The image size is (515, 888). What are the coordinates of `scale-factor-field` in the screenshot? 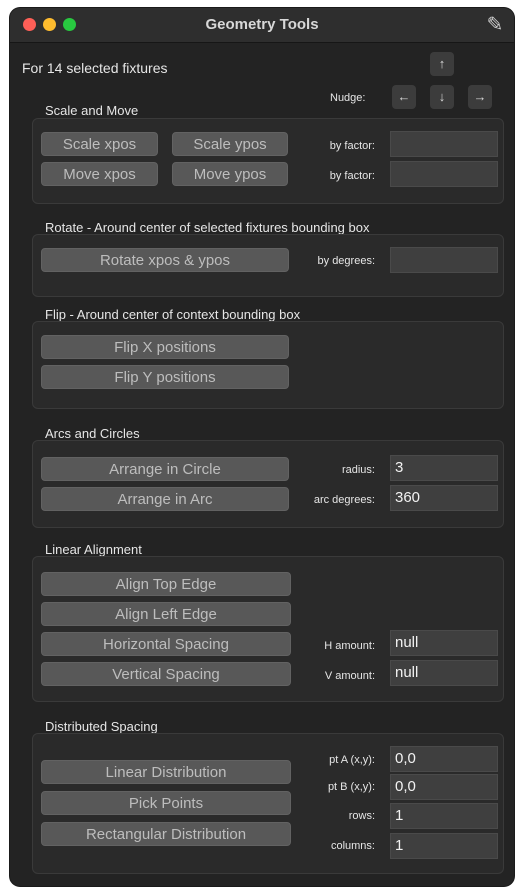 It's located at (444, 144).